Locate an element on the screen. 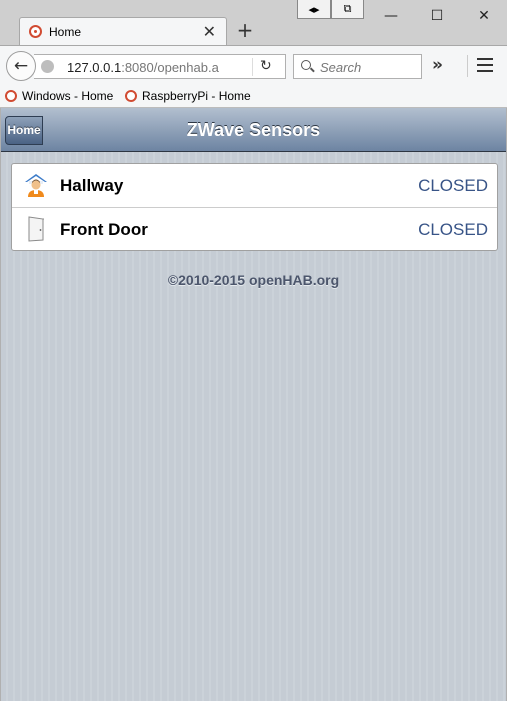 The width and height of the screenshot is (507, 701). house-person-icon is located at coordinates (36, 185).